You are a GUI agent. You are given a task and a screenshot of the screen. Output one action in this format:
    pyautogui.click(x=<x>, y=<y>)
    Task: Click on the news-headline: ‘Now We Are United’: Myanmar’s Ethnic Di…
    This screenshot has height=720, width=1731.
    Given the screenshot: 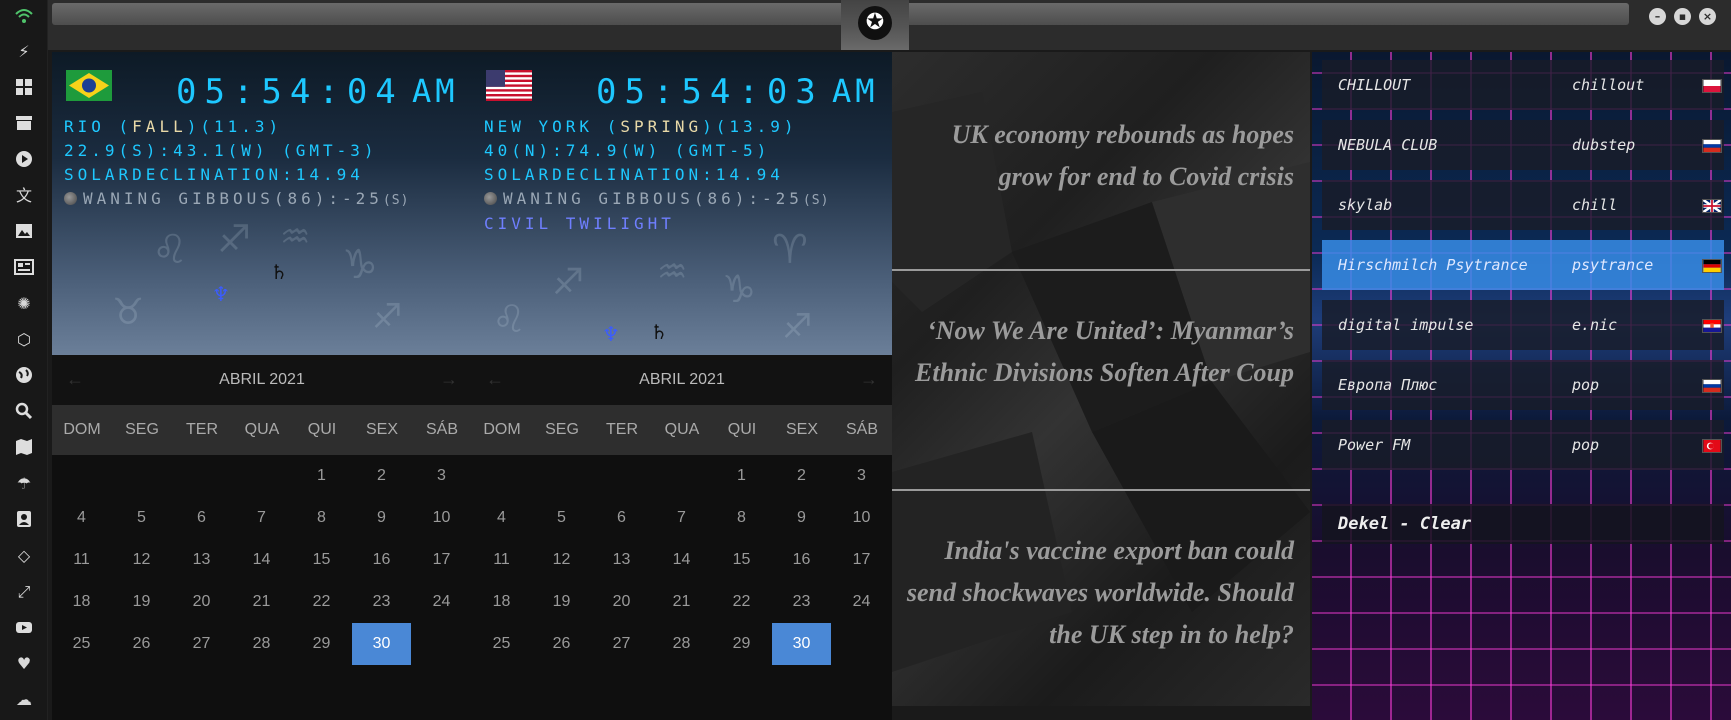 What is the action you would take?
    pyautogui.click(x=1098, y=352)
    